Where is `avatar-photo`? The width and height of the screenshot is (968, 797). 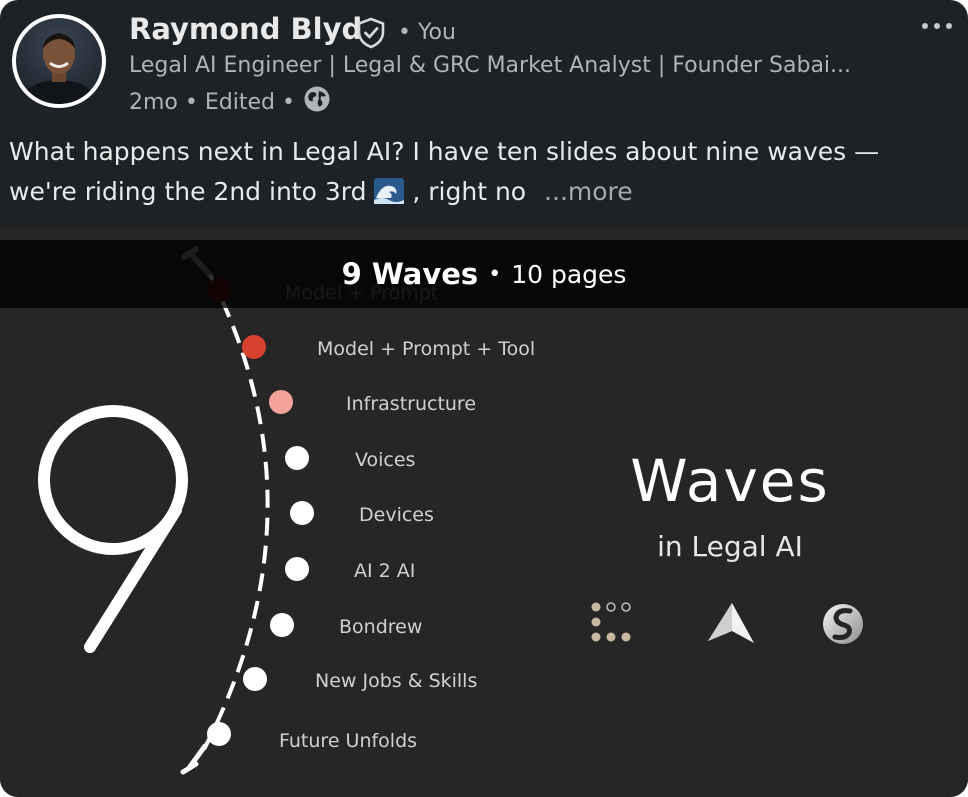 avatar-photo is located at coordinates (59, 61).